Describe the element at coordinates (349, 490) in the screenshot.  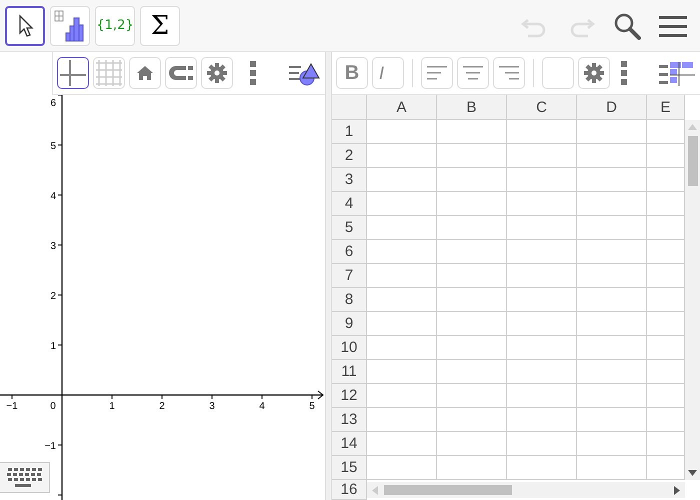
I see `row-header: 16` at that location.